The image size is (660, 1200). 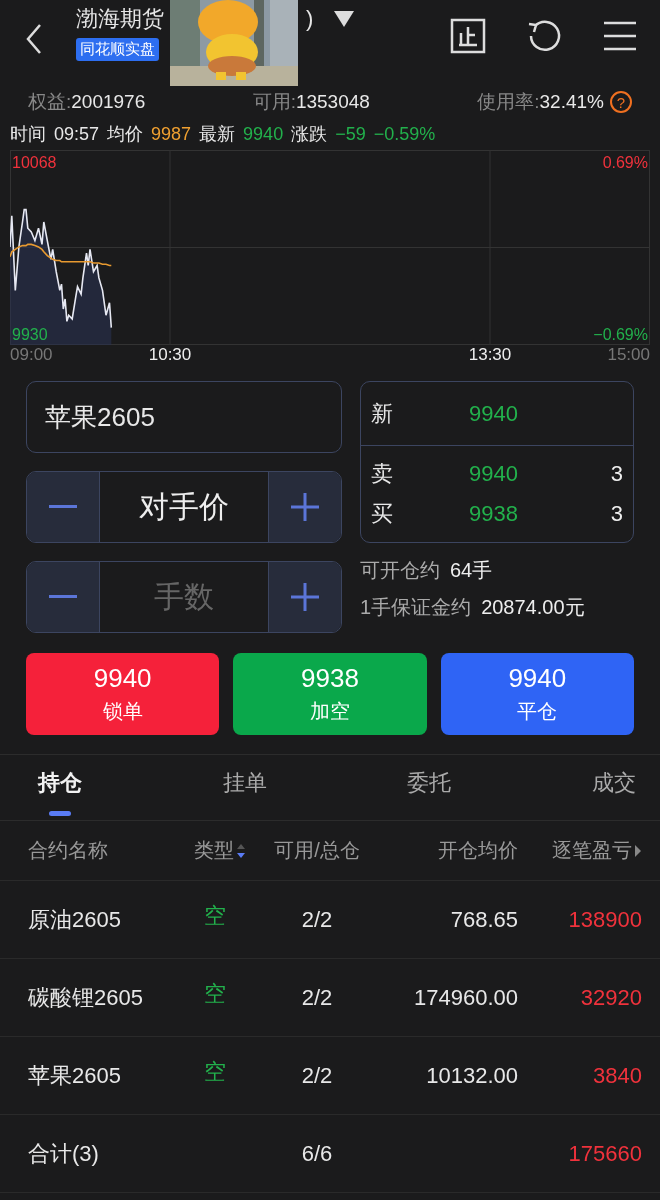 What do you see at coordinates (382, 514) in the screenshot?
I see `book-label: 买` at bounding box center [382, 514].